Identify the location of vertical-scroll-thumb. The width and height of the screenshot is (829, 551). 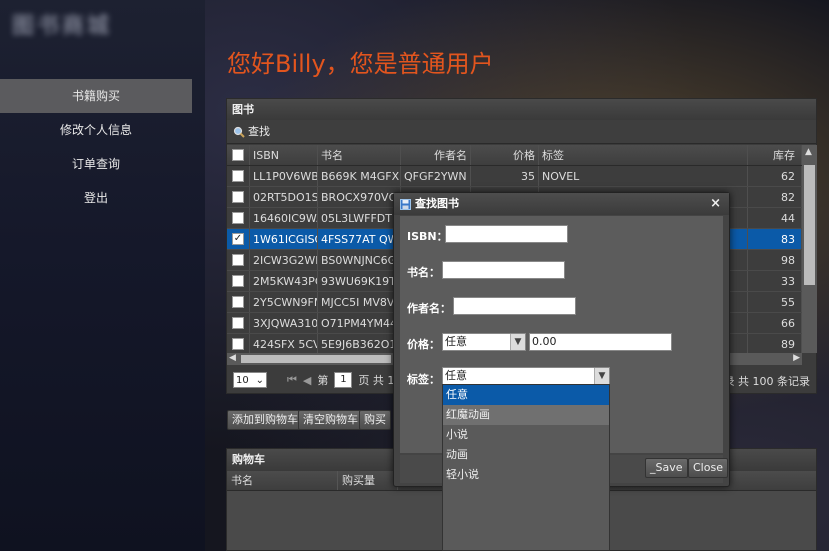
(809, 225).